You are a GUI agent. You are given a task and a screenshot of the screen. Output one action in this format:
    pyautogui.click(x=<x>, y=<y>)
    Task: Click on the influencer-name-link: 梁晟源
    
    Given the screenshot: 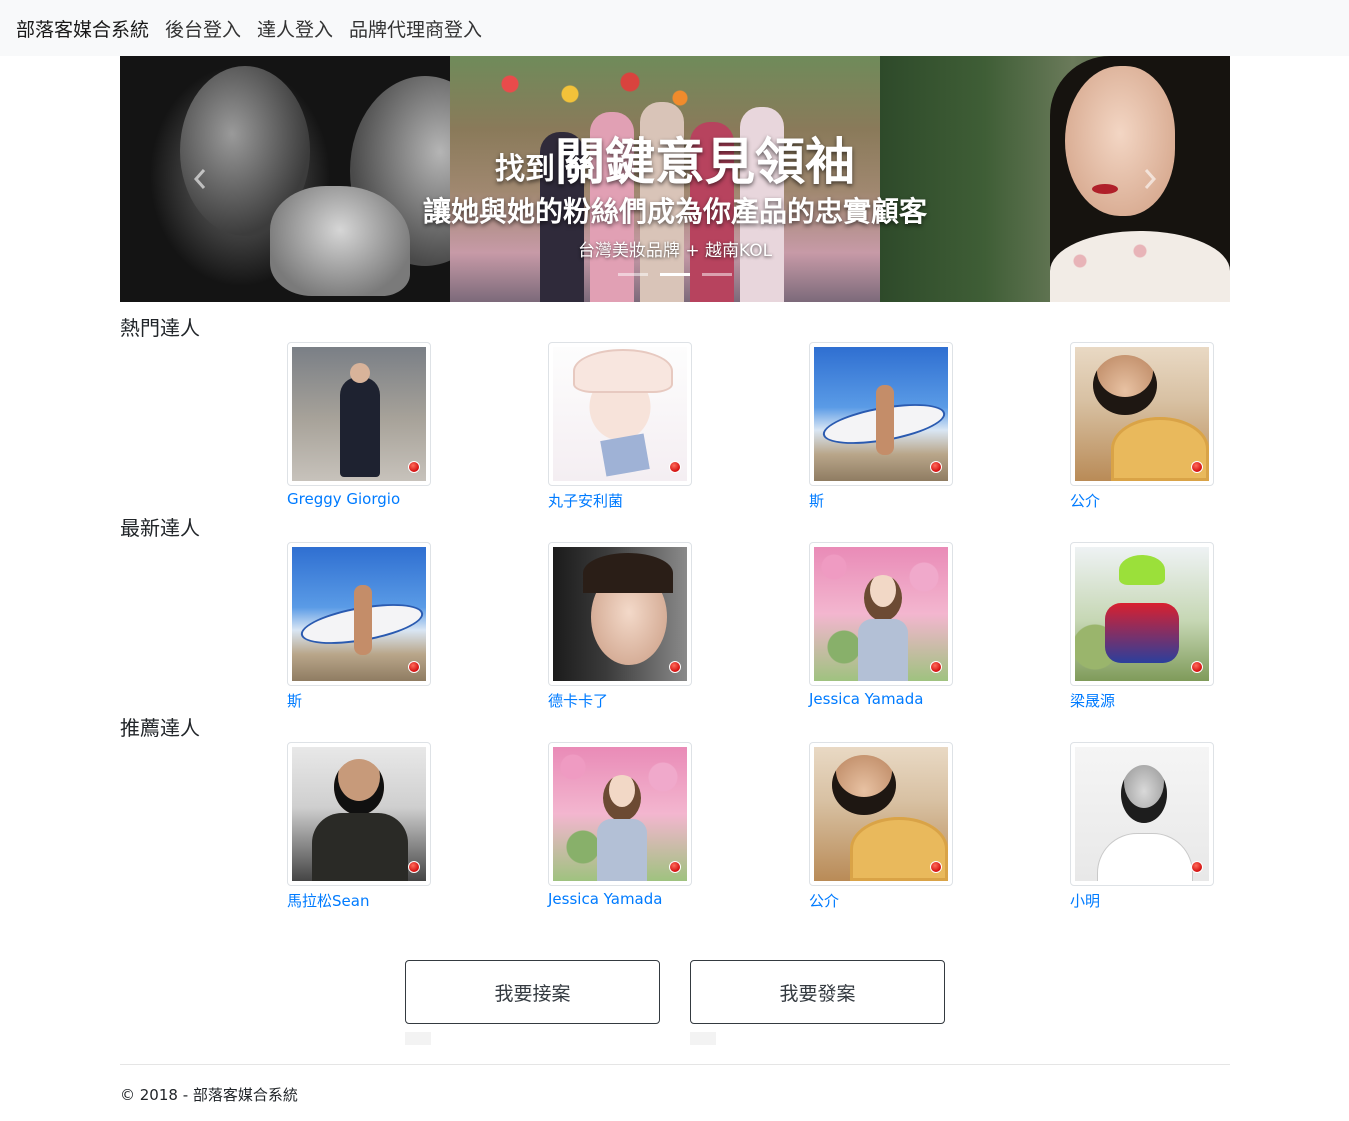 What is the action you would take?
    pyautogui.click(x=1155, y=700)
    